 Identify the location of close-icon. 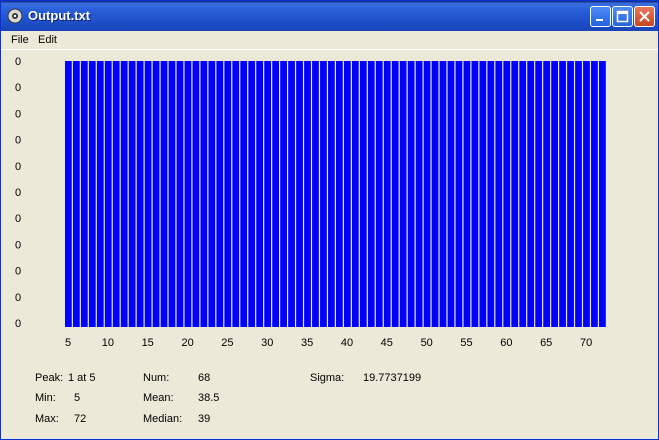
(644, 16).